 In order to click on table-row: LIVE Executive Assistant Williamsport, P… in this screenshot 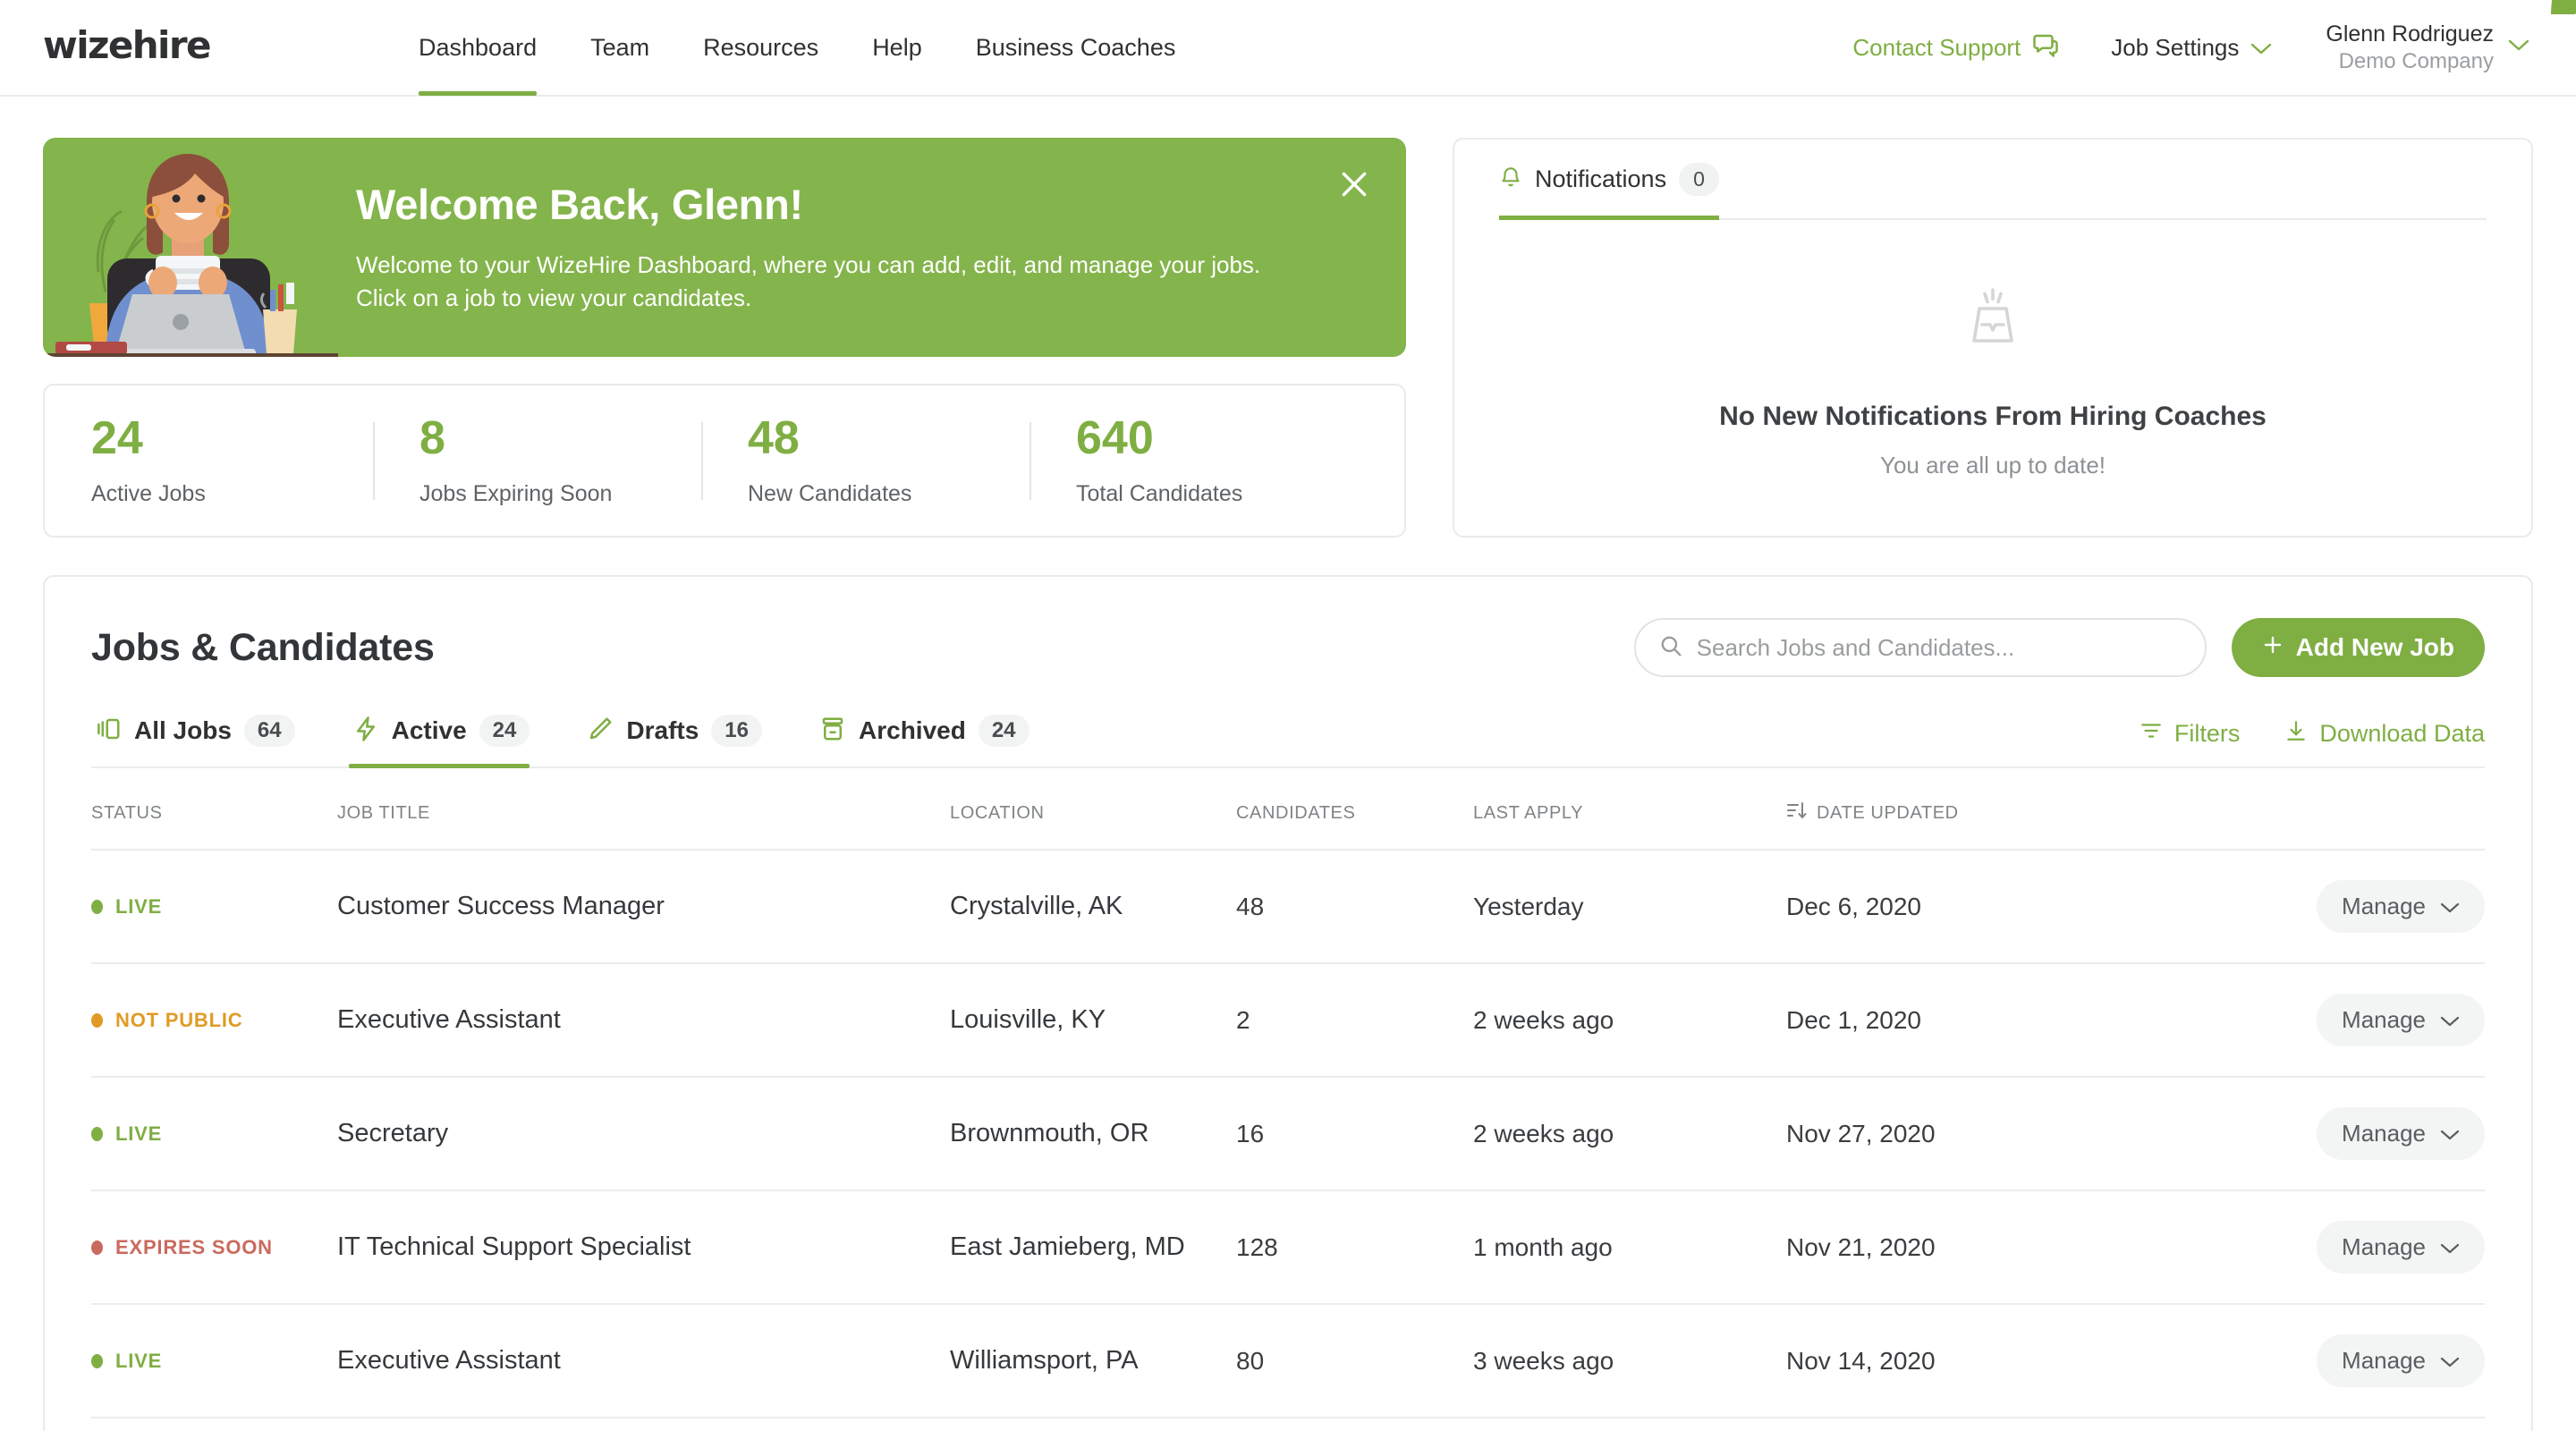, I will do `click(1288, 1360)`.